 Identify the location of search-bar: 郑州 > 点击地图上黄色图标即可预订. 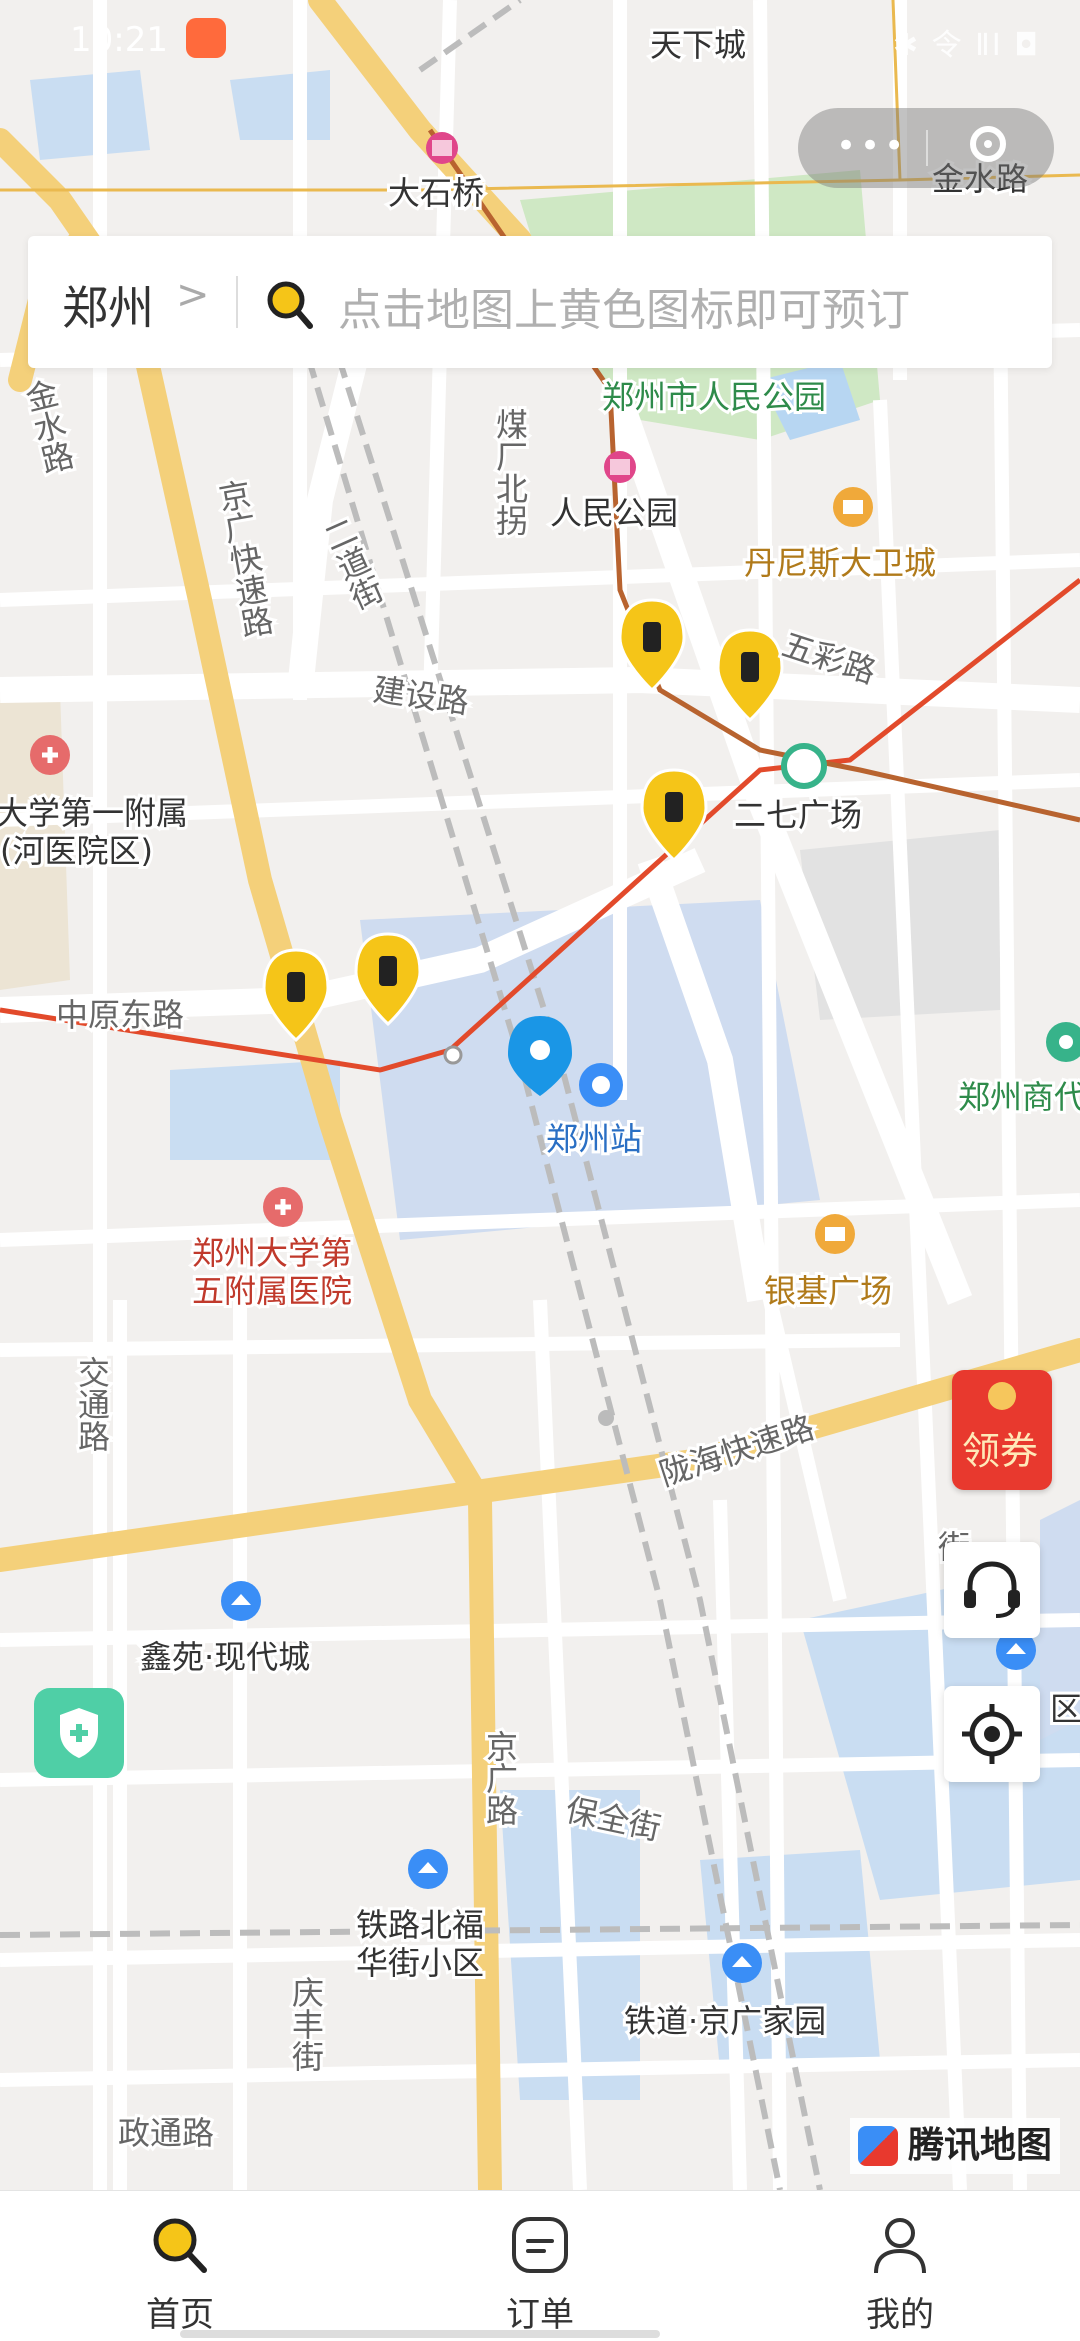
(540, 302).